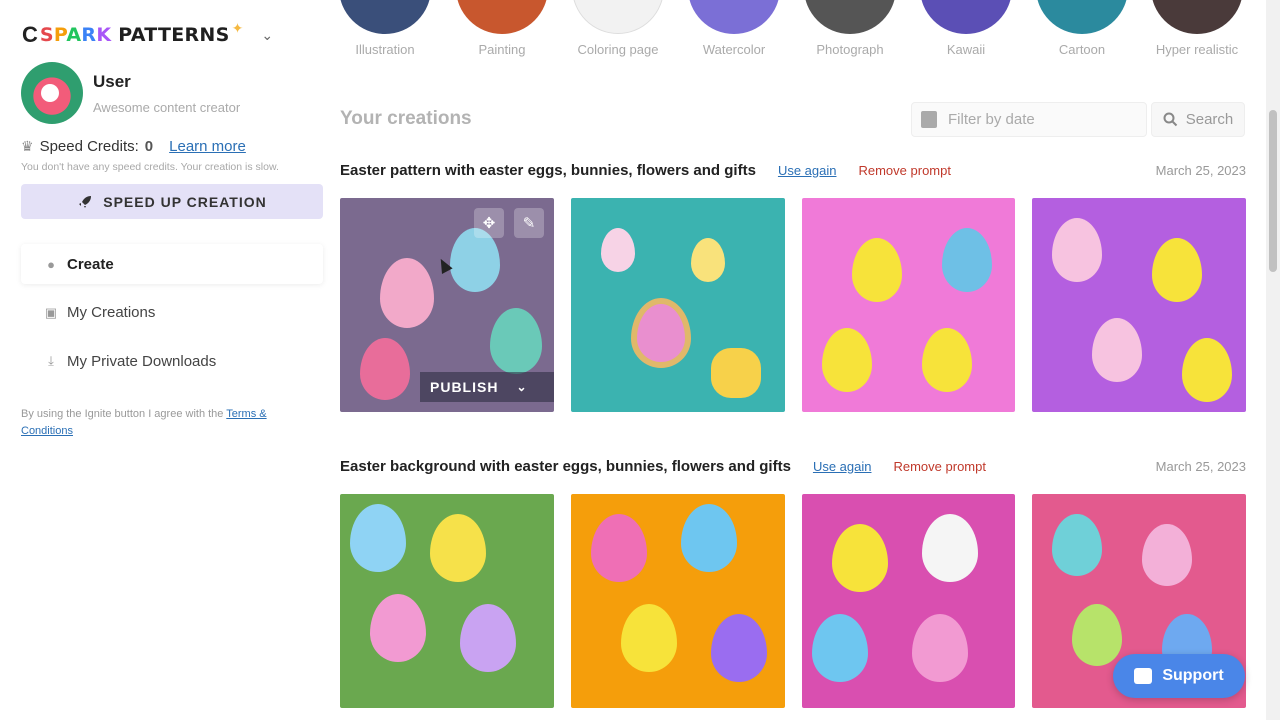 This screenshot has width=1280, height=720. I want to click on search-label: Search, so click(1209, 119).